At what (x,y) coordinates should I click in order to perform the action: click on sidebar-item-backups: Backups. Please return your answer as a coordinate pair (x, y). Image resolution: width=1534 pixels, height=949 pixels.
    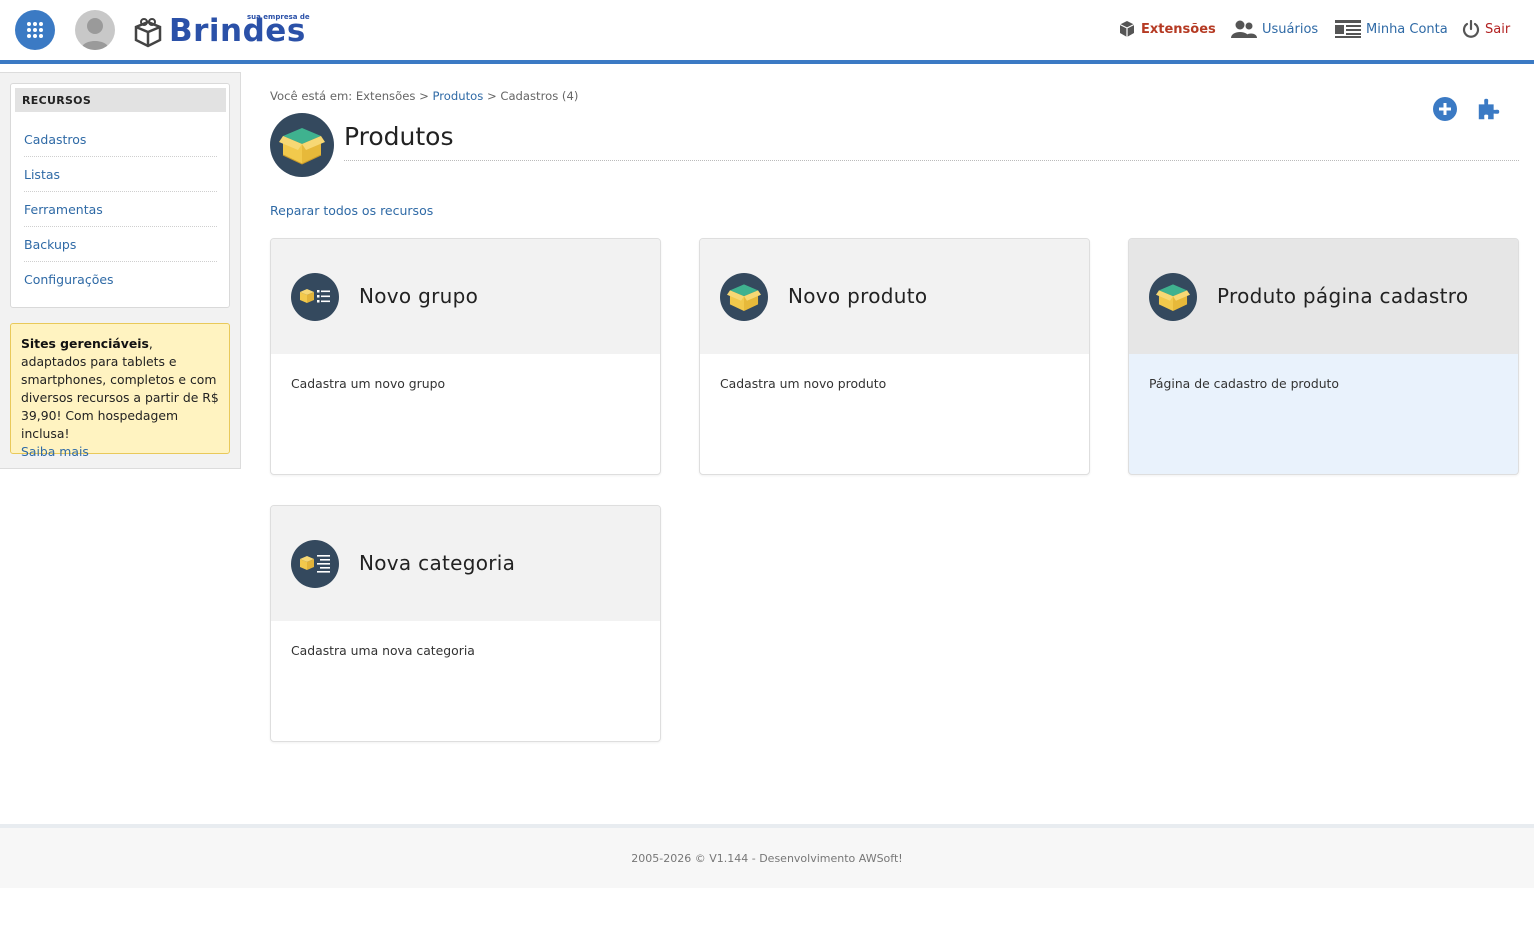
    Looking at the image, I should click on (120, 244).